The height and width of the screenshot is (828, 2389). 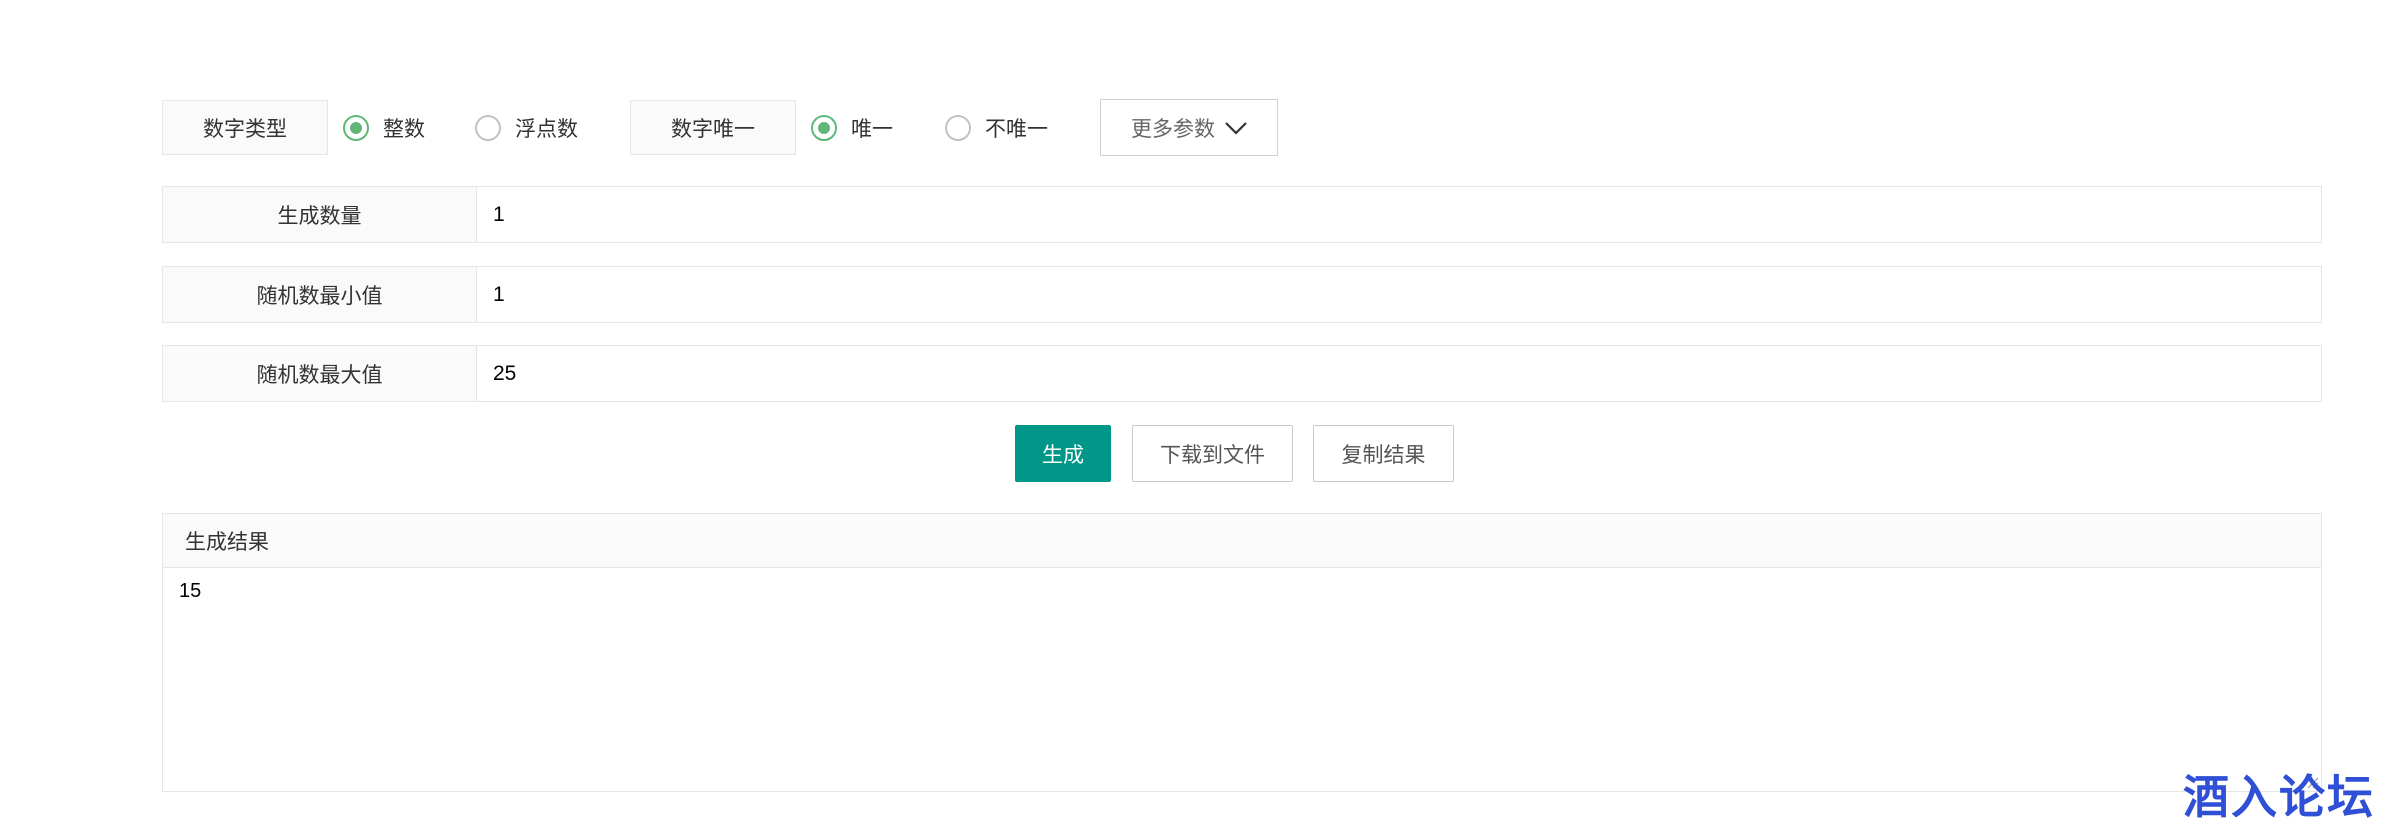 I want to click on radio-float: 浮点数, so click(x=526, y=128).